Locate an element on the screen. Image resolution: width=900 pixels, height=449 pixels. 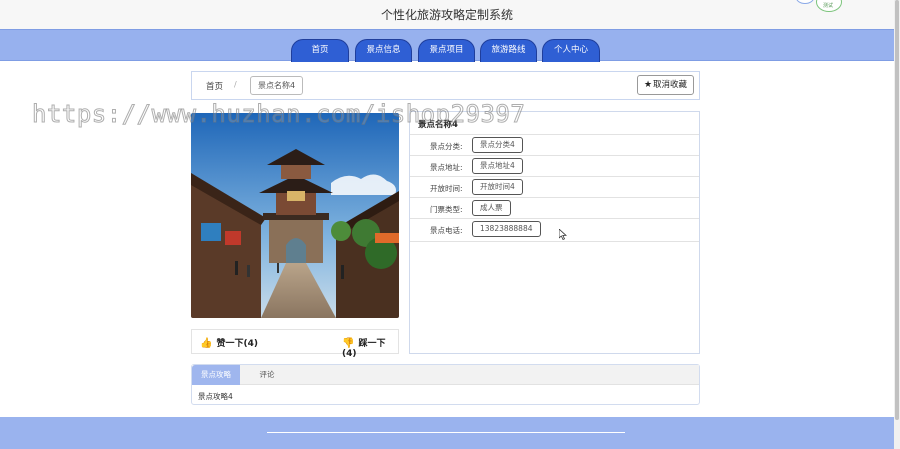
unfavorite-button: ★取消收藏 is located at coordinates (665, 85).